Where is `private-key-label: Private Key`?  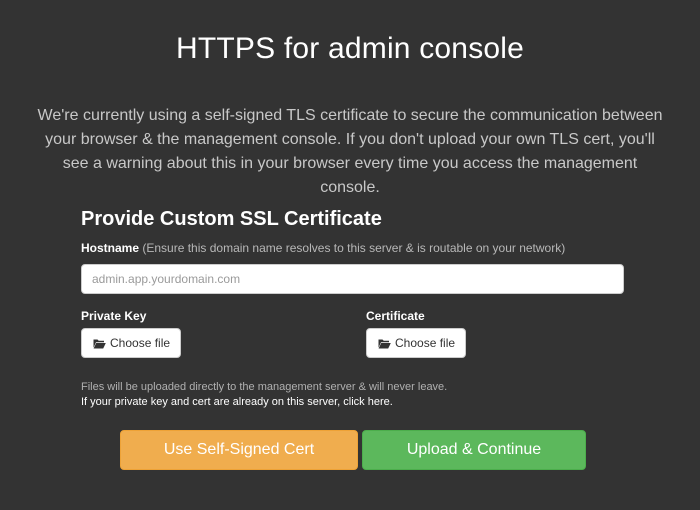 private-key-label: Private Key is located at coordinates (114, 316).